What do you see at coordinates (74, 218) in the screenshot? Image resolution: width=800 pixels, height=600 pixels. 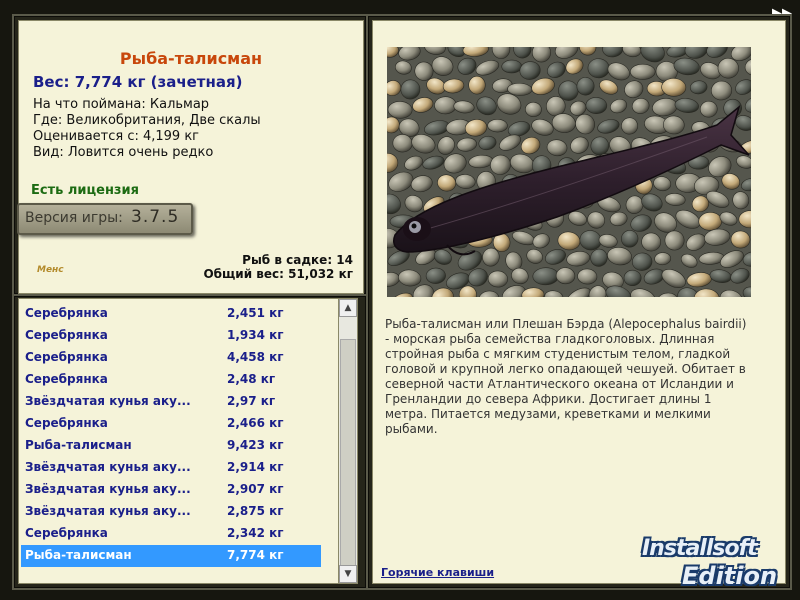 I see `version-label: Версия игры:` at bounding box center [74, 218].